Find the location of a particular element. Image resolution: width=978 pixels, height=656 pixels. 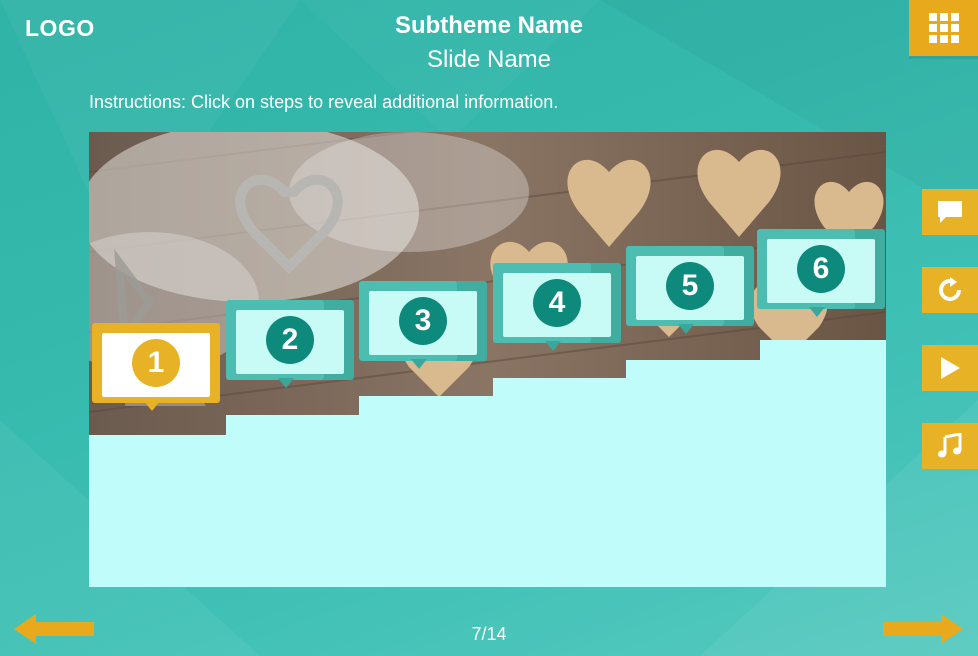

slide-title: Slide Name is located at coordinates (489, 59).